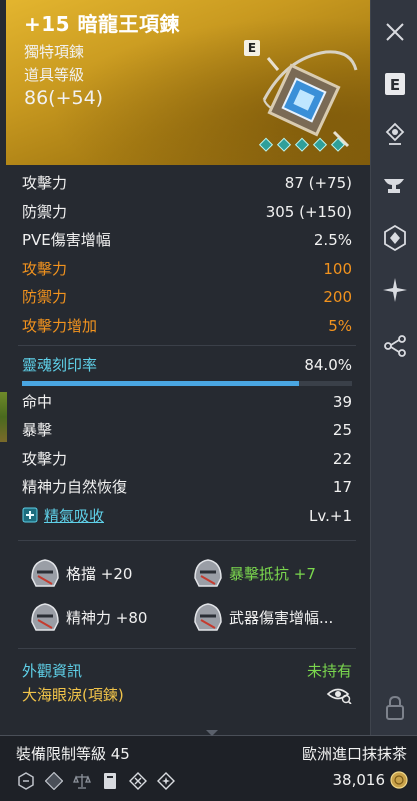 This screenshot has width=417, height=801. I want to click on stat-value: 100, so click(337, 269).